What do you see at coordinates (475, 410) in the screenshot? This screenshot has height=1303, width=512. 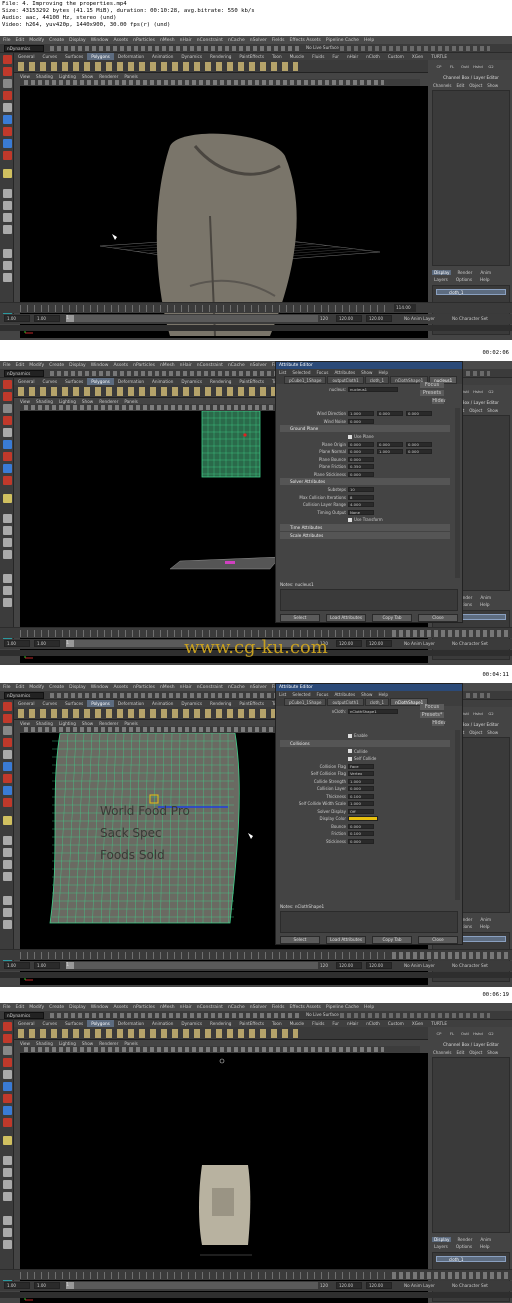 I see `channel-menu-object: Object` at bounding box center [475, 410].